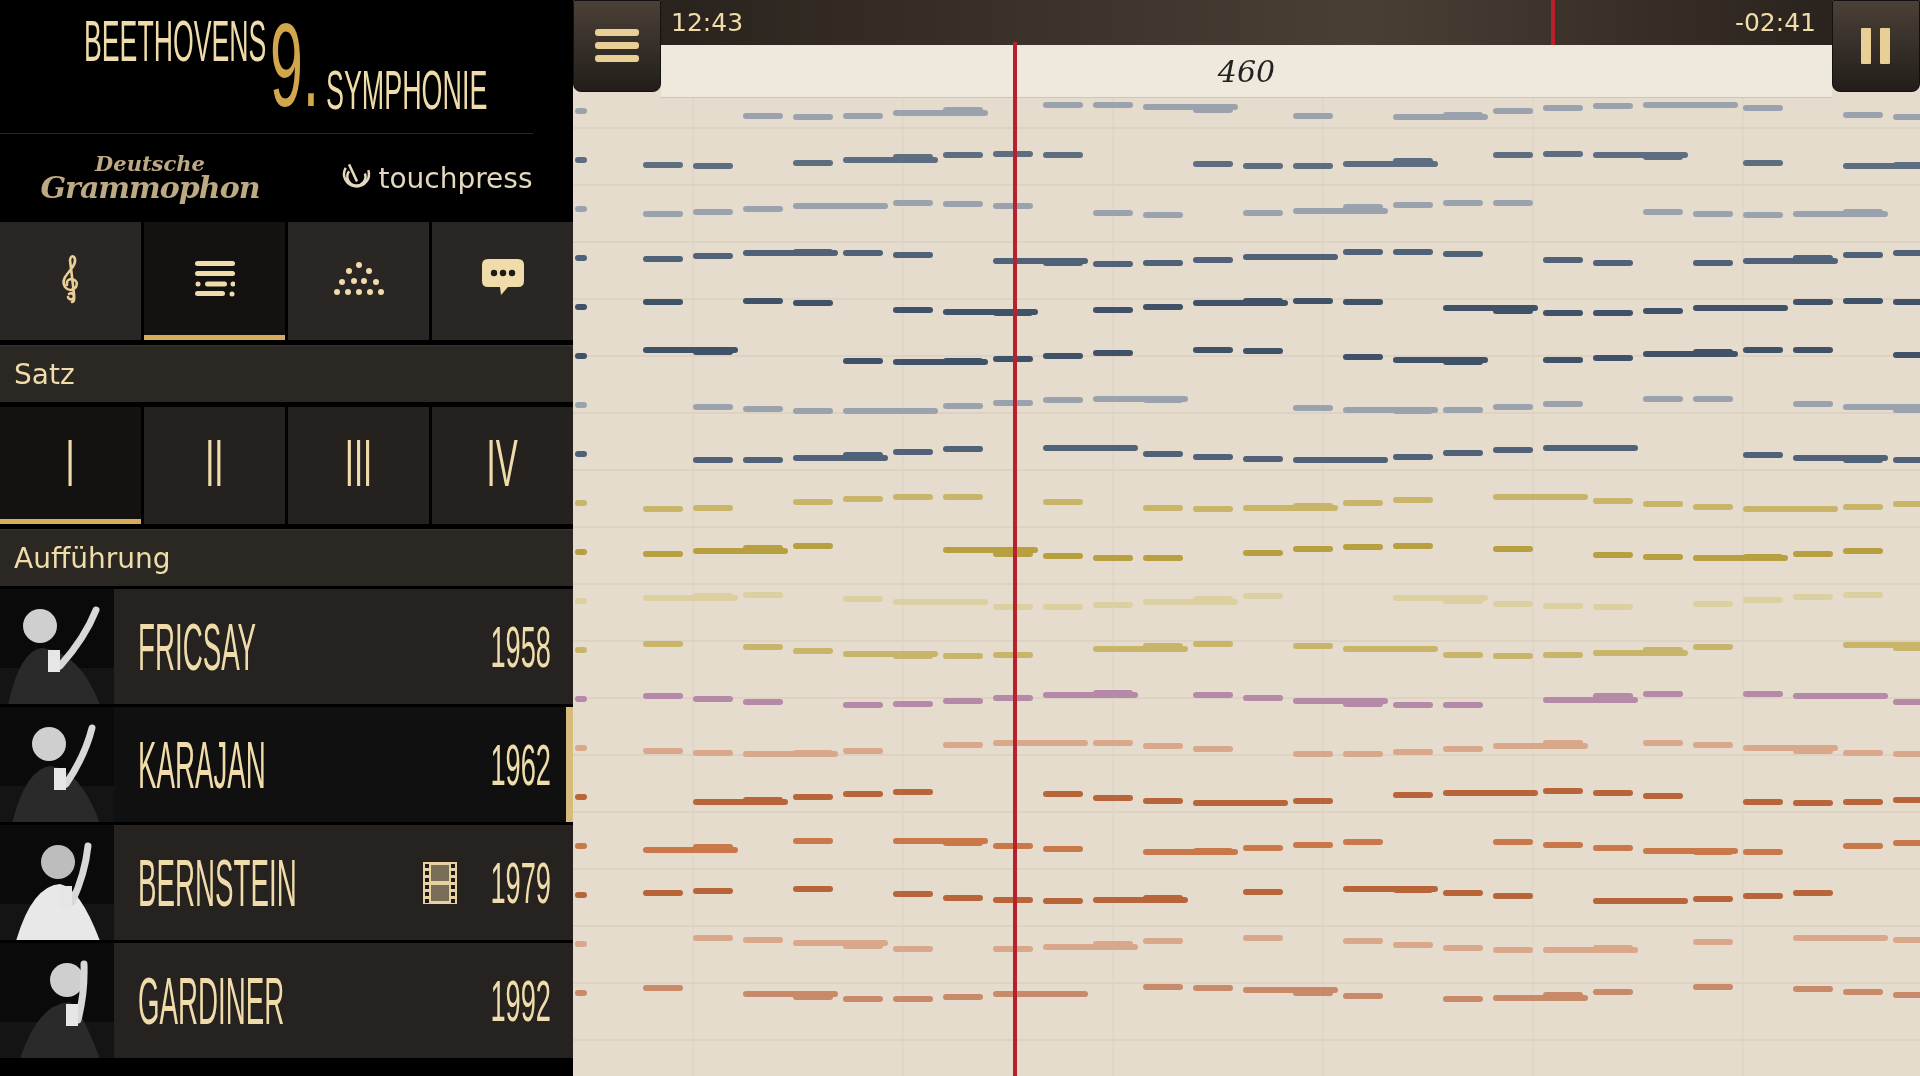 This screenshot has height=1076, width=1920. I want to click on recording-year: 1979, so click(520, 882).